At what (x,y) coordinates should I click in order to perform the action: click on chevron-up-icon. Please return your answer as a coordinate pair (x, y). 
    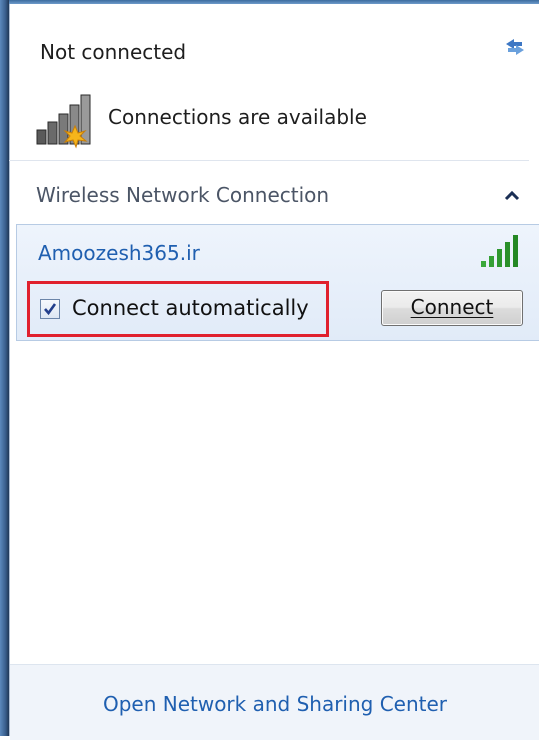
    Looking at the image, I should click on (512, 193).